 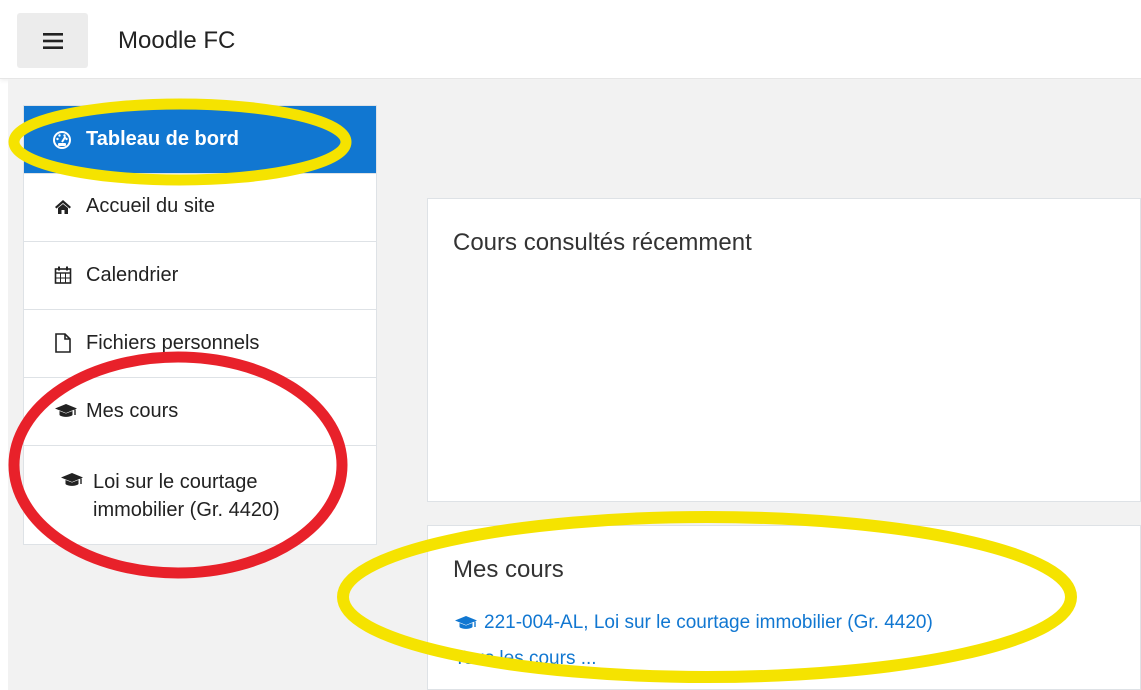 I want to click on hamburger-menu-icon, so click(x=52, y=40).